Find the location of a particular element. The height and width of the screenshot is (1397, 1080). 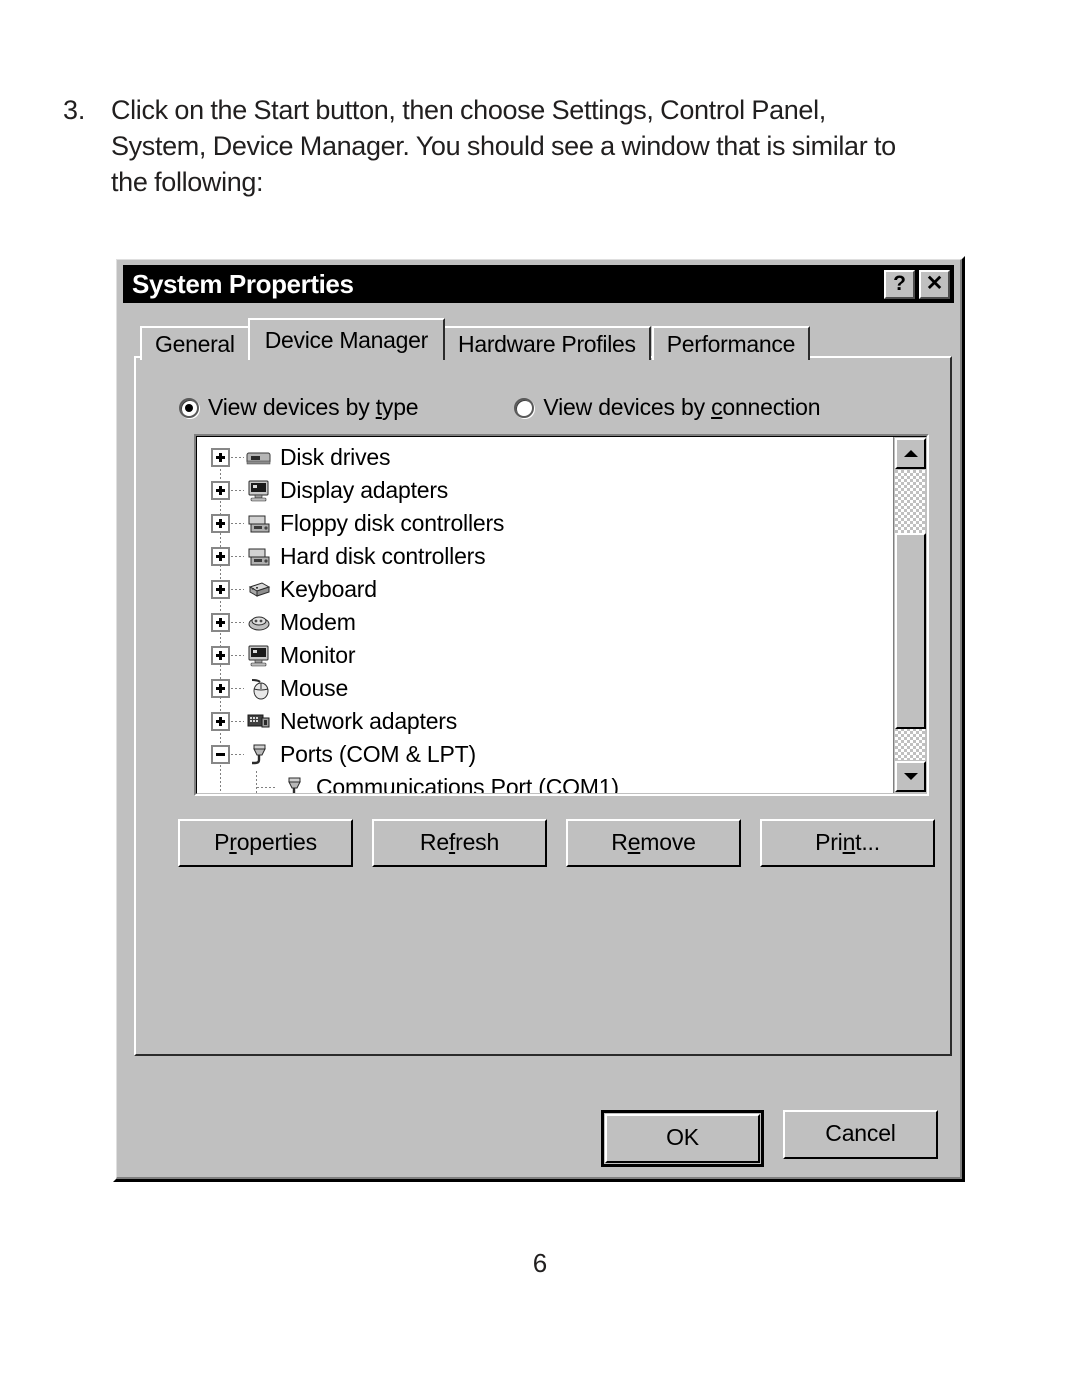

ok-button-label: OK is located at coordinates (682, 1137).